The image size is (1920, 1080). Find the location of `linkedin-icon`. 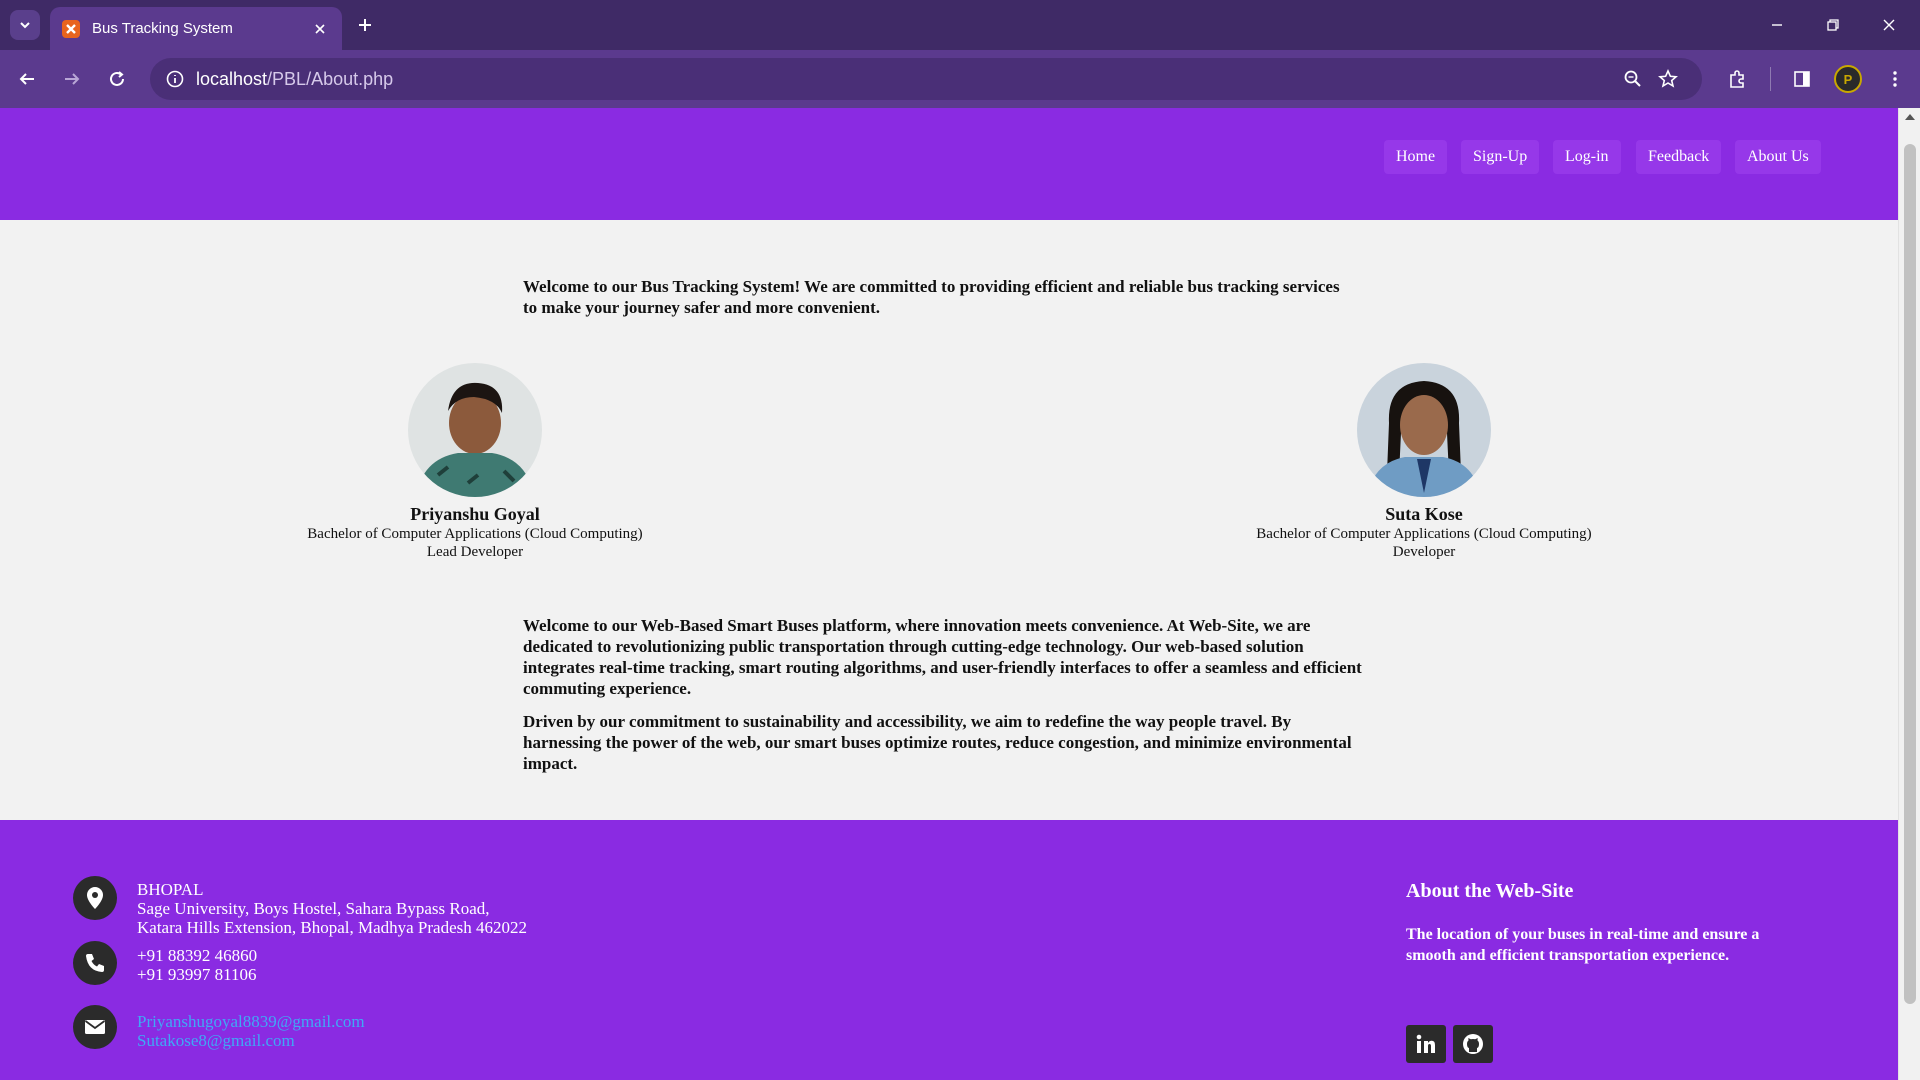

linkedin-icon is located at coordinates (1426, 1044).